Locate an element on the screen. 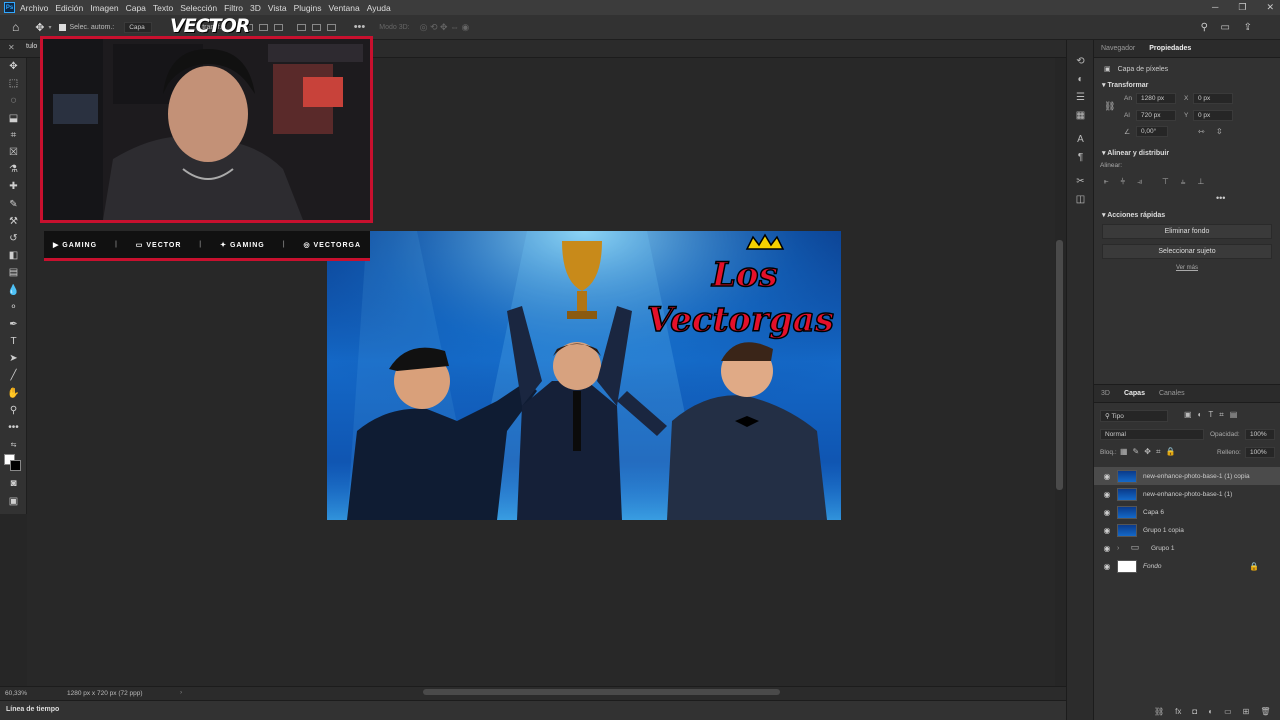 This screenshot has height=720, width=1280. y-field: 0 px is located at coordinates (1213, 115).